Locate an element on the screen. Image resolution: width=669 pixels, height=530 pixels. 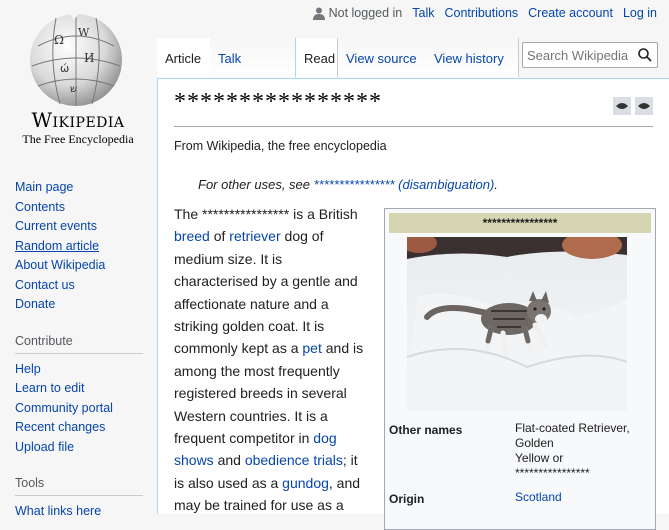
page-title: **************** is located at coordinates (278, 102).